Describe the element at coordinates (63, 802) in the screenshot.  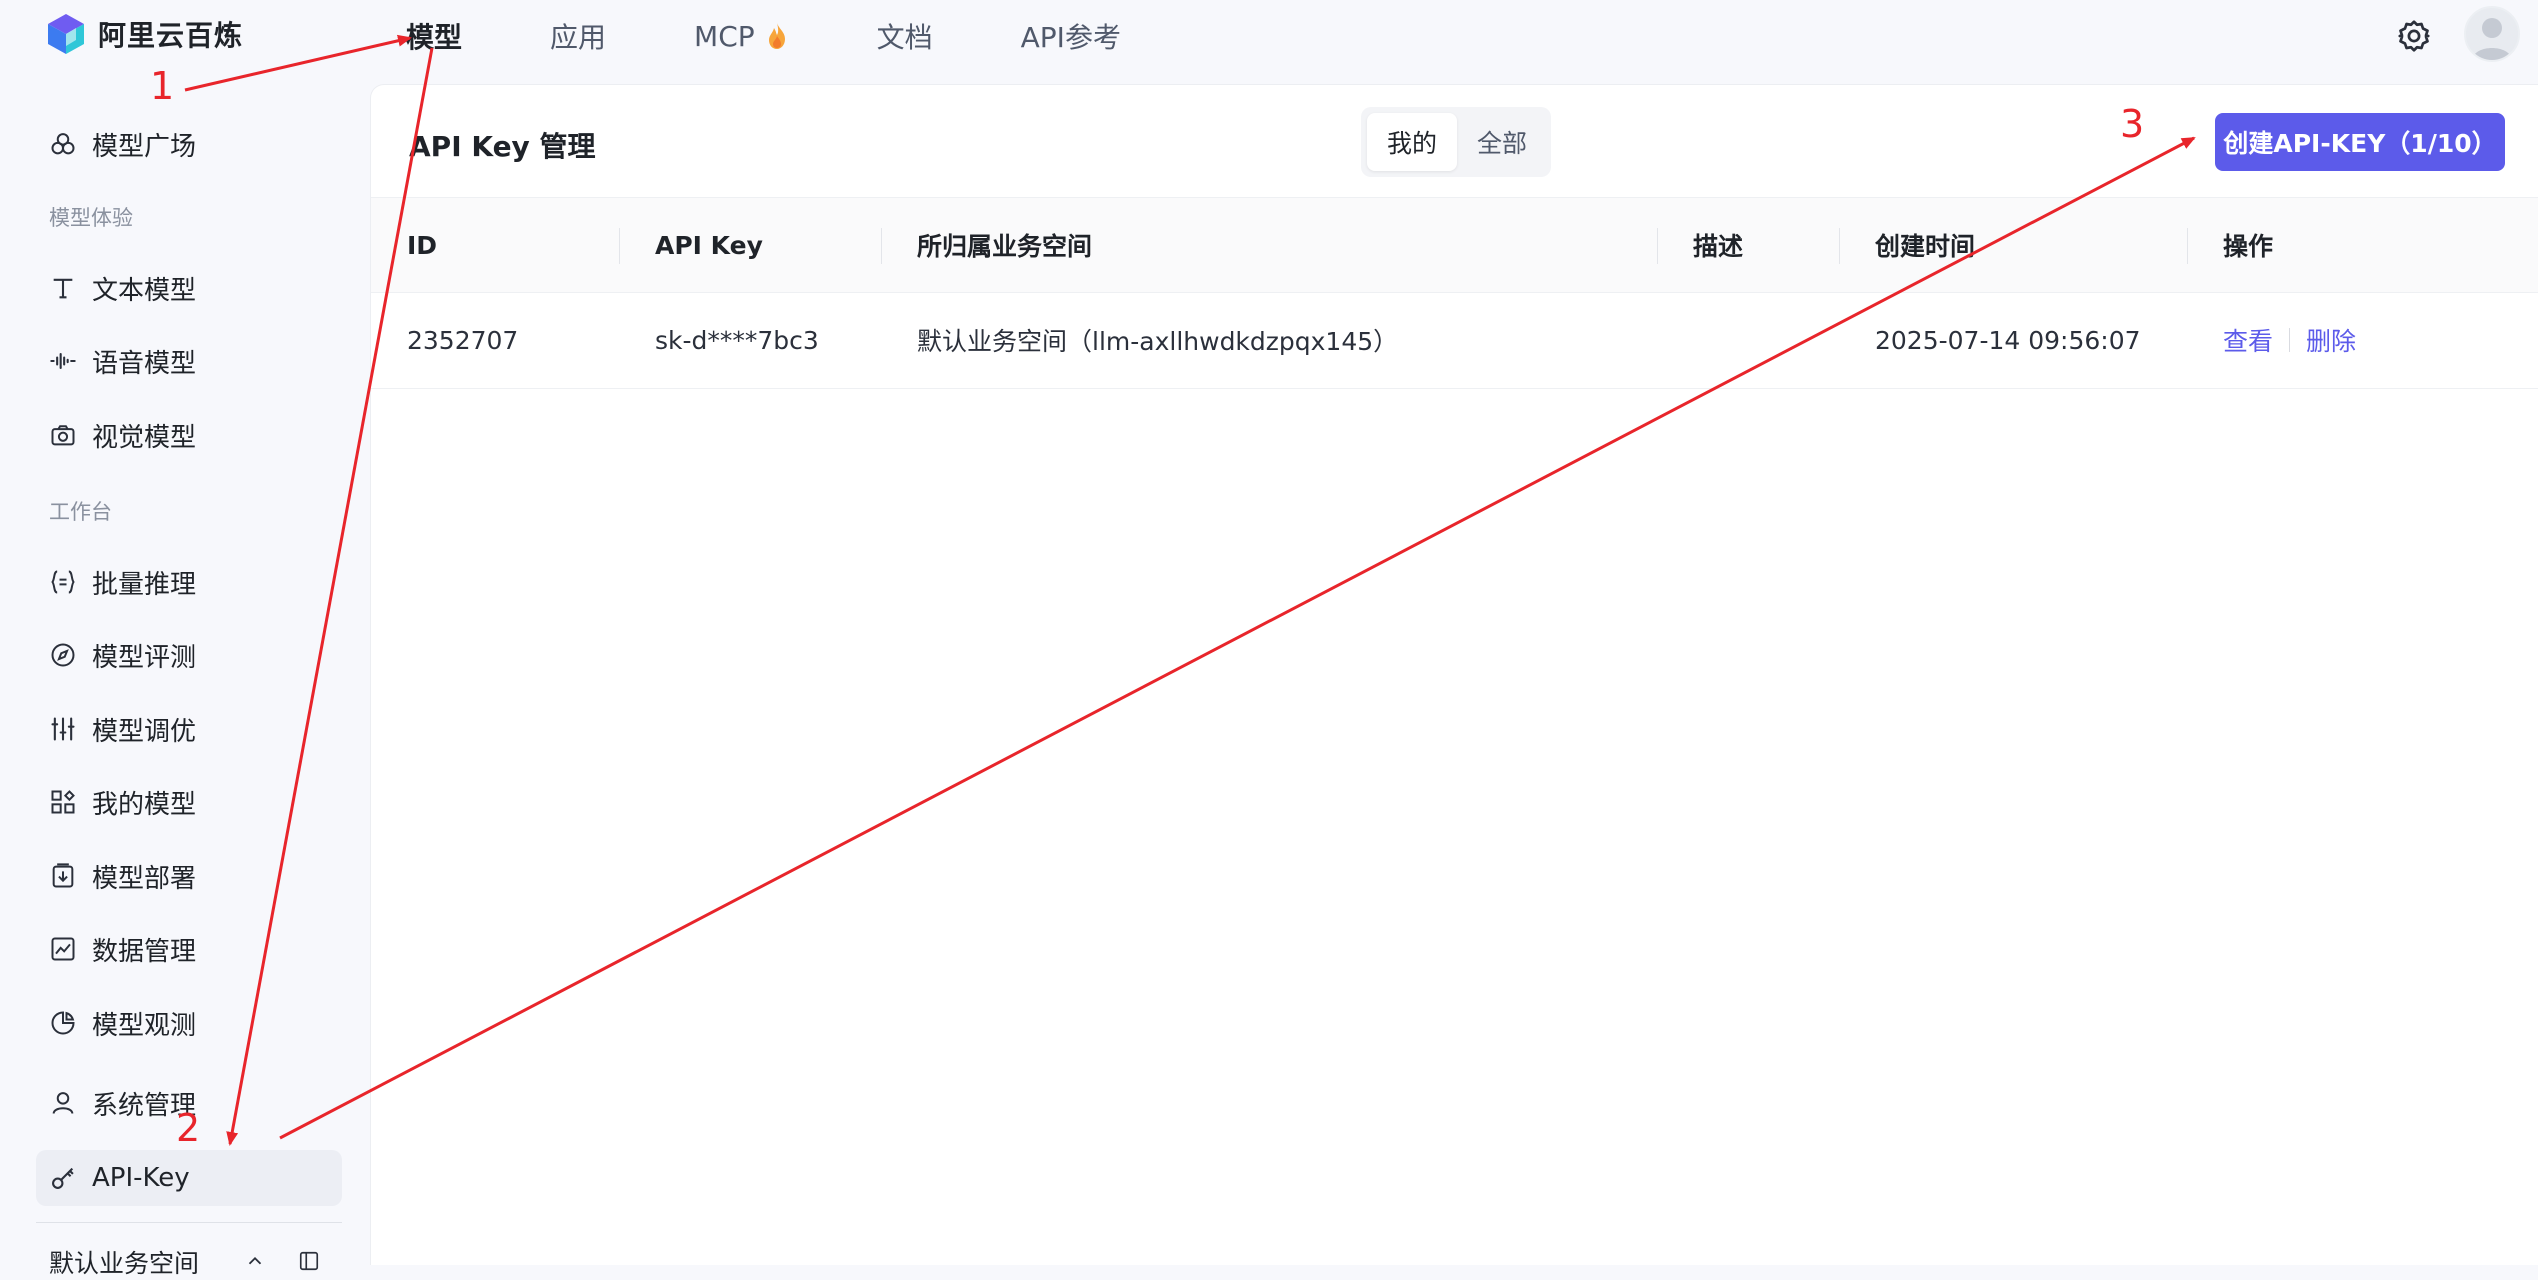
I see `grid-icon` at that location.